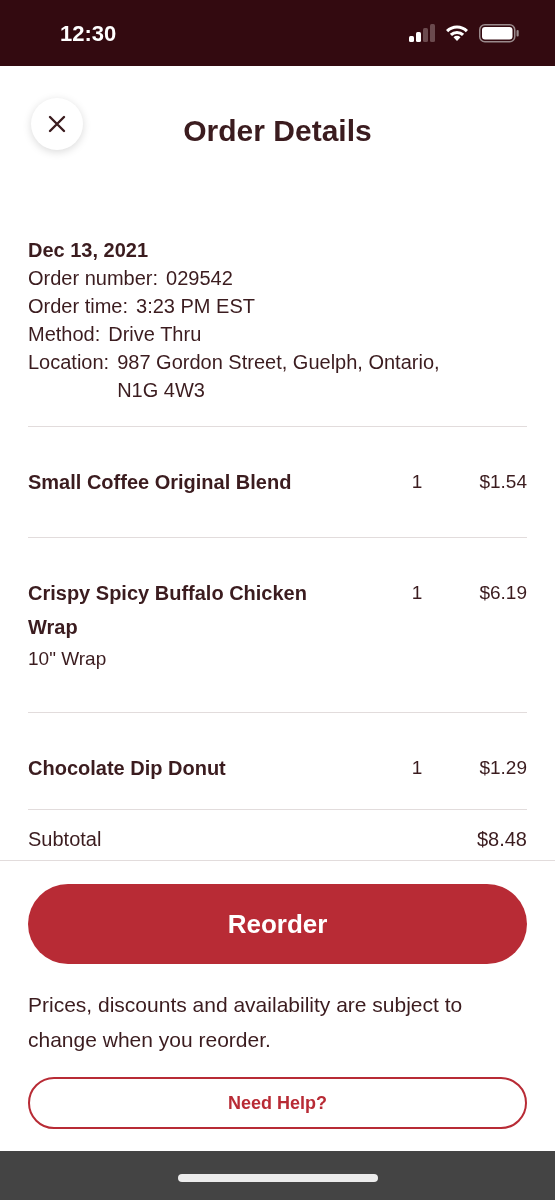 The image size is (555, 1200). Describe the element at coordinates (501, 839) in the screenshot. I see `subtotal-value: $8.48` at that location.